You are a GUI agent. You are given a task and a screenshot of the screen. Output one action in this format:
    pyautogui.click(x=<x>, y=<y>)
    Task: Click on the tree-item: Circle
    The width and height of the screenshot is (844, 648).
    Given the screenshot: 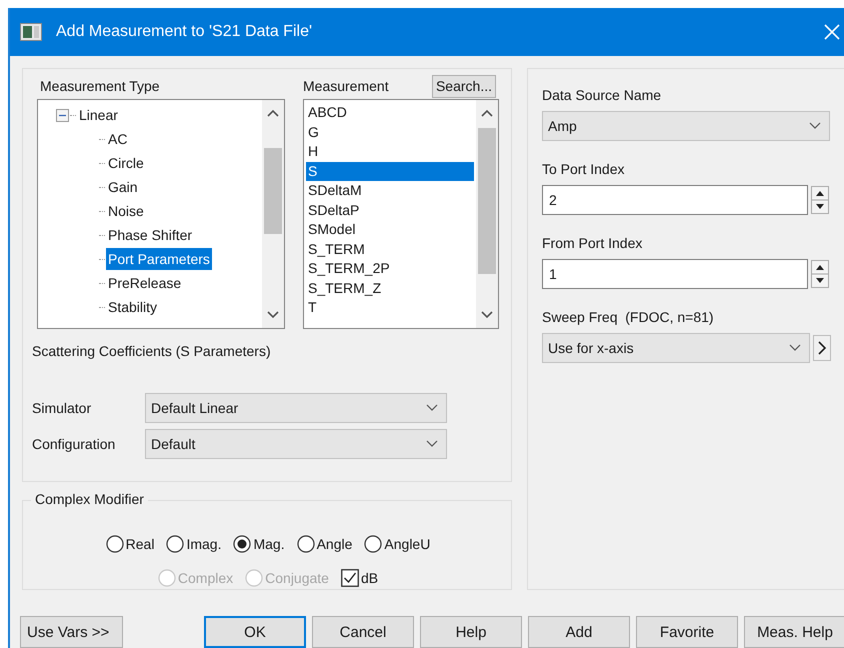 What is the action you would take?
    pyautogui.click(x=126, y=163)
    